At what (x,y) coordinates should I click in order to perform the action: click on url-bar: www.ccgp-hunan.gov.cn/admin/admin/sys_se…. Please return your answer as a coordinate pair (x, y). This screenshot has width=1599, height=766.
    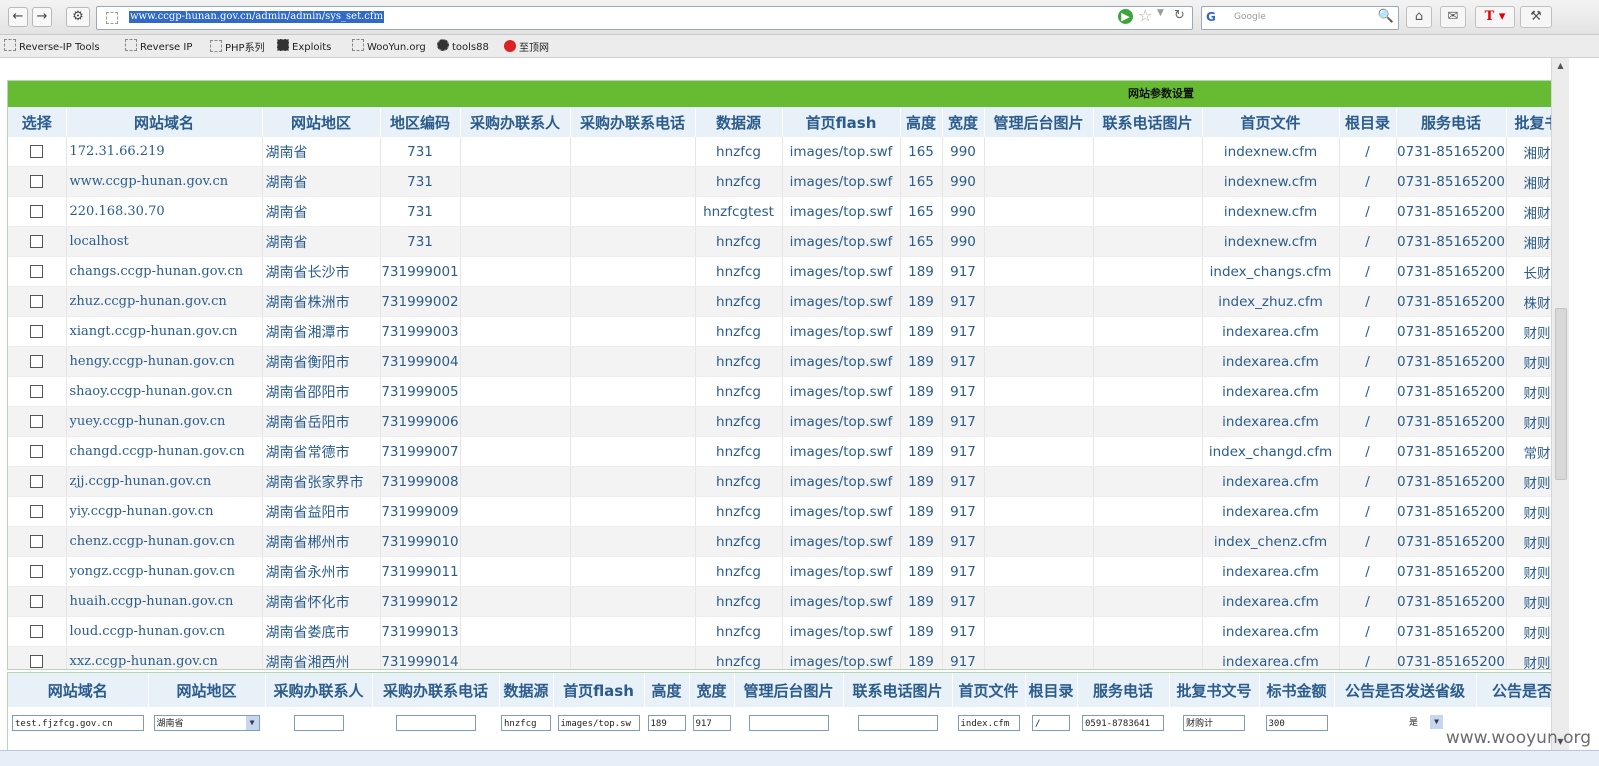
    Looking at the image, I should click on (644, 18).